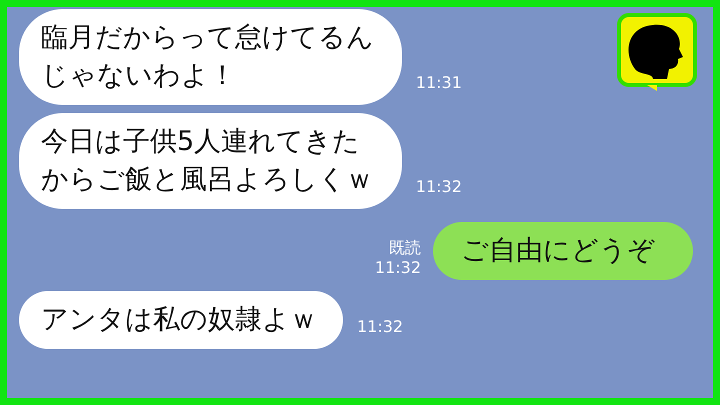  Describe the element at coordinates (210, 57) in the screenshot. I see `message-bubble: 臨月だからって怠けてるんじゃないわよ！` at that location.